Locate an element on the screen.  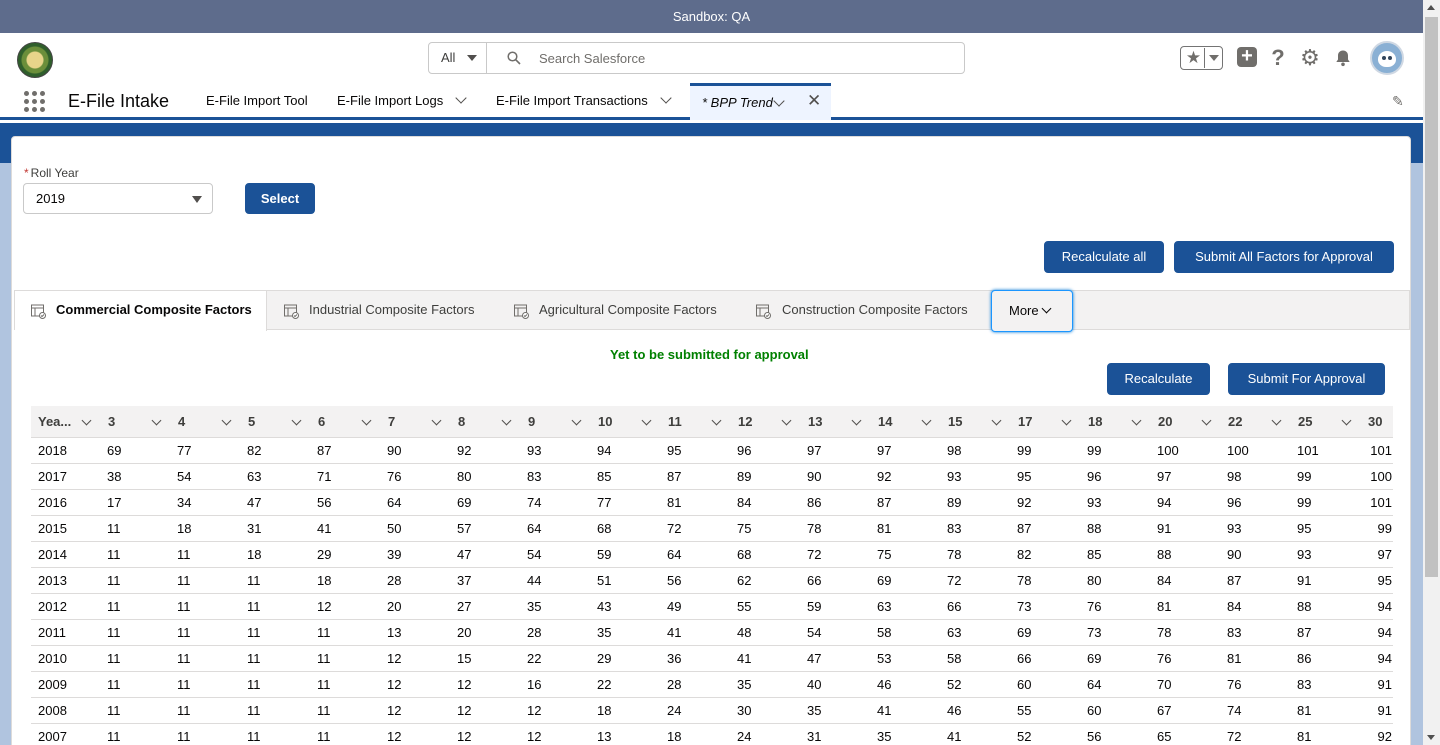
column-header: 15 is located at coordinates (976, 422).